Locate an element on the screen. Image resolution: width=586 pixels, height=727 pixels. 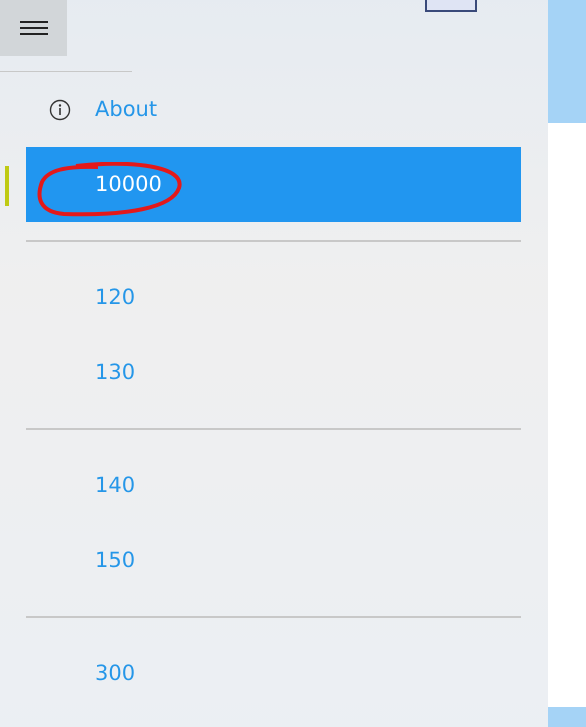
menu-item: 300 is located at coordinates (273, 673).